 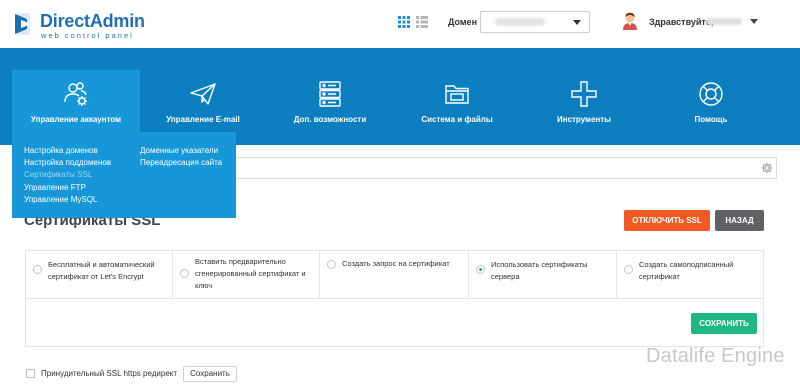 What do you see at coordinates (724, 21) in the screenshot?
I see `username-redacted` at bounding box center [724, 21].